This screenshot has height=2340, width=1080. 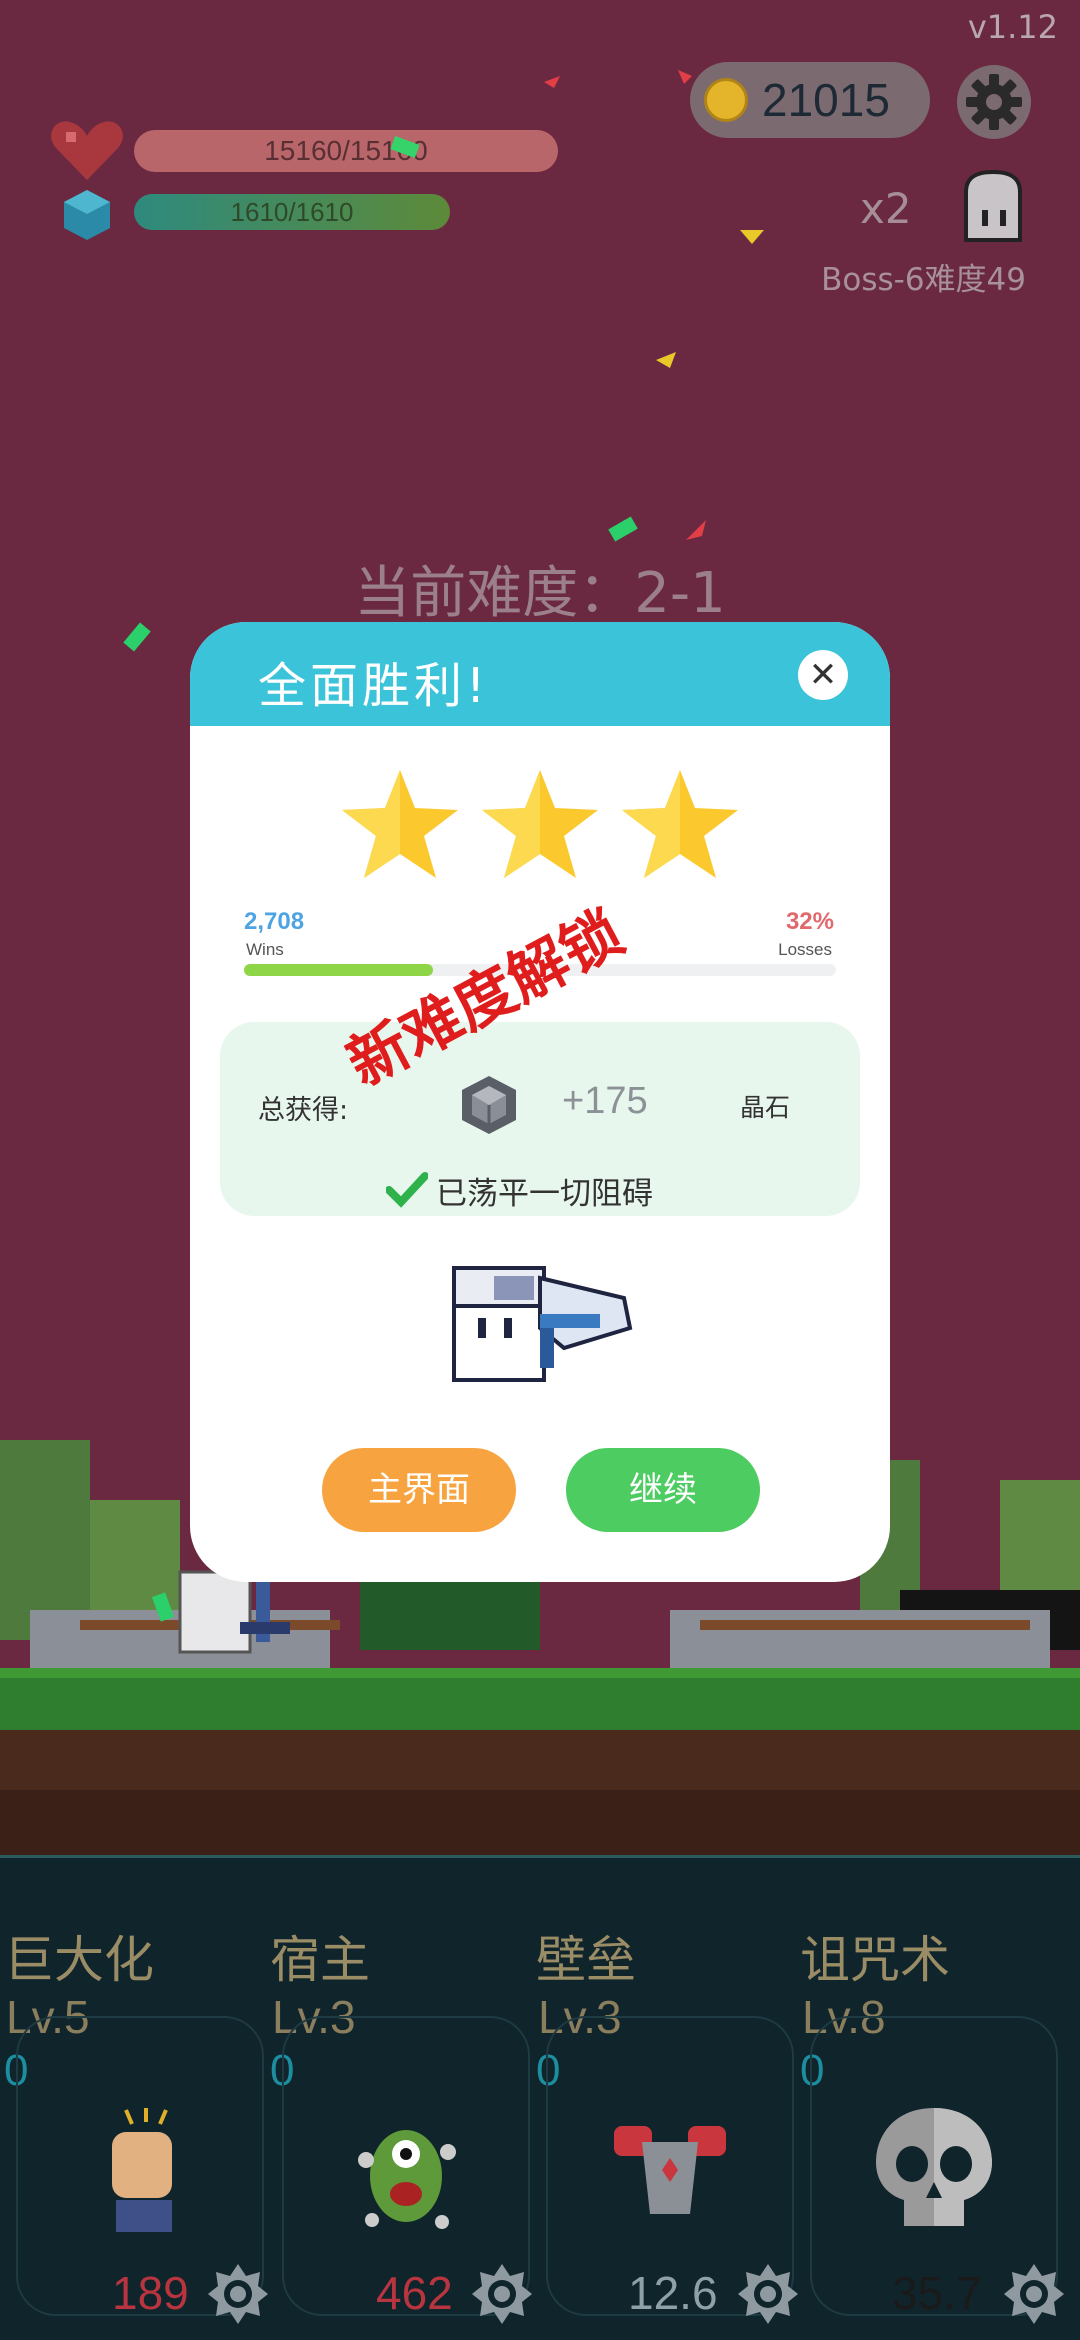 What do you see at coordinates (934, 2167) in the screenshot?
I see `skull-icon` at bounding box center [934, 2167].